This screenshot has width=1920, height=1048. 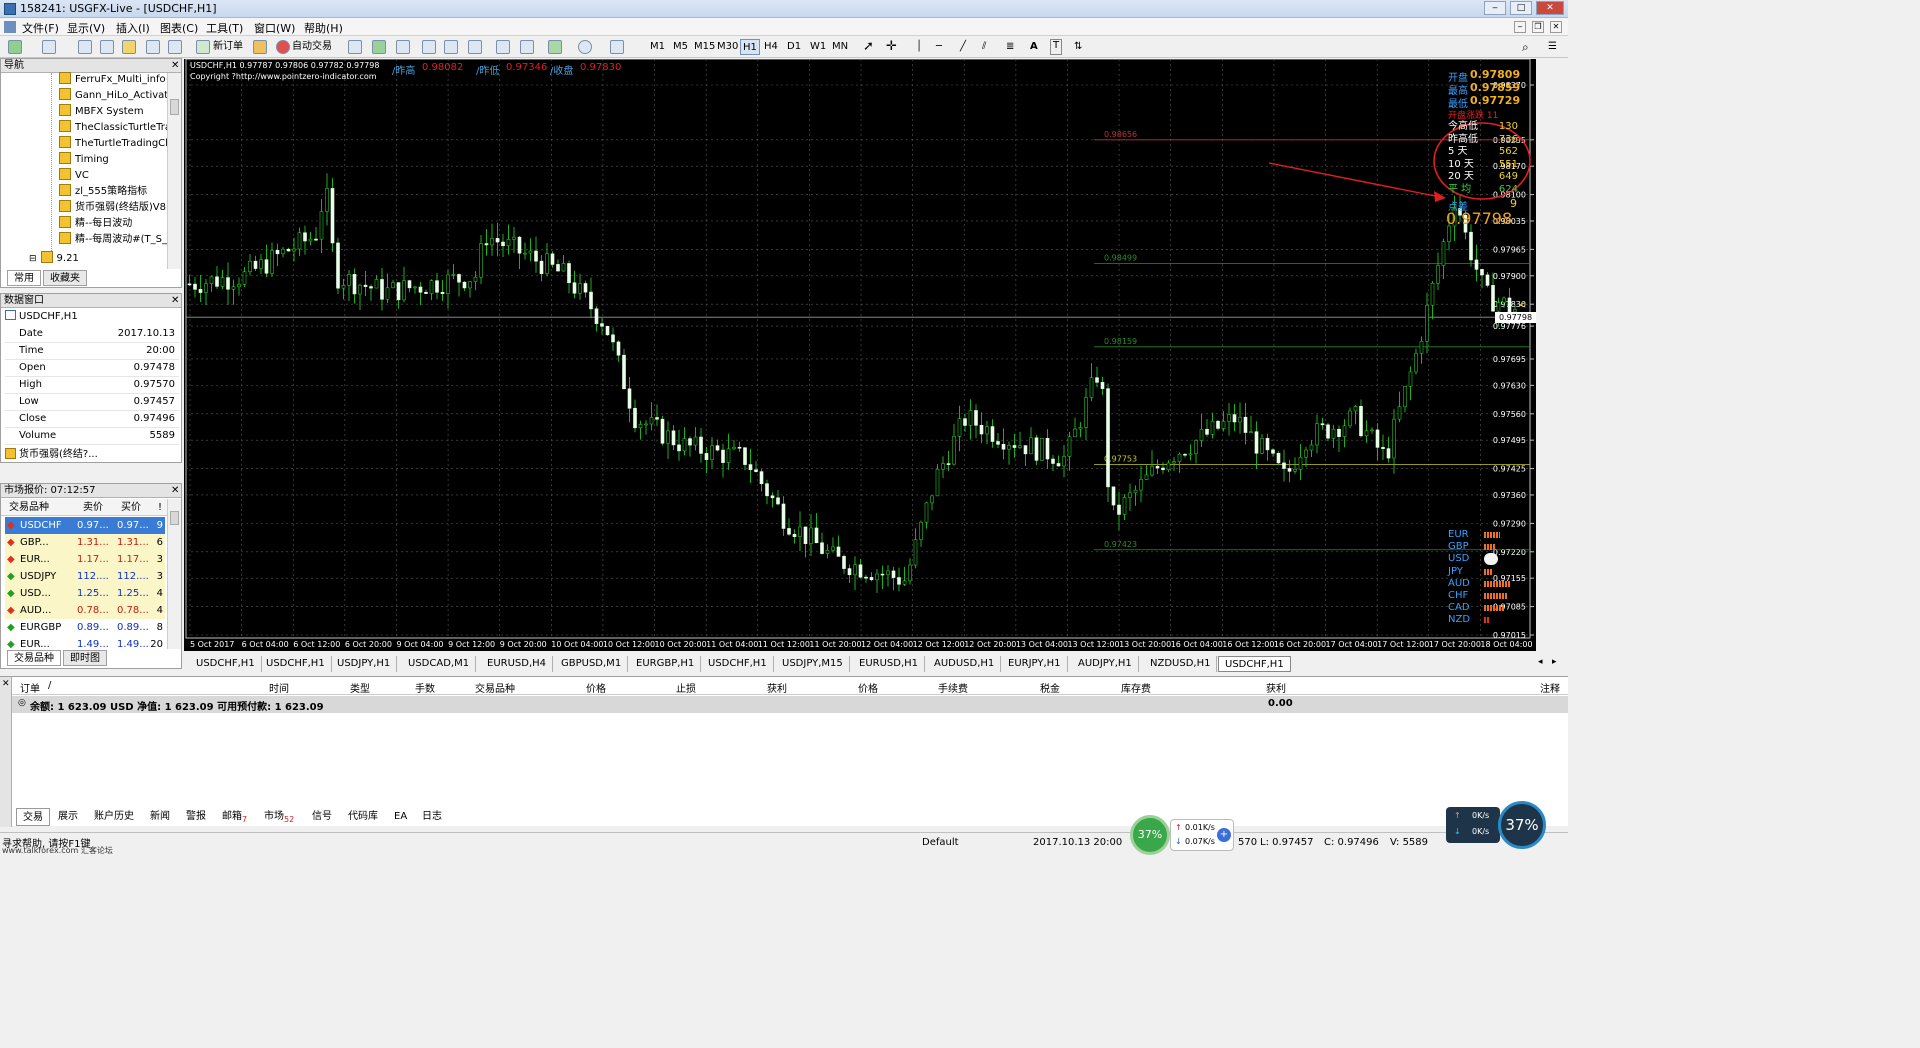 What do you see at coordinates (379, 47) in the screenshot?
I see `candlestick-icon` at bounding box center [379, 47].